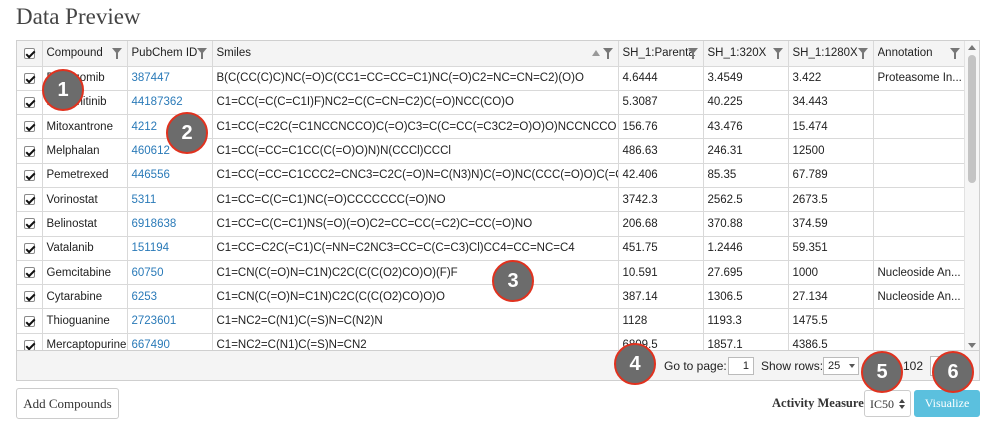 This screenshot has height=436, width=1003. I want to click on column-header-smiles: Smiles, so click(415, 54).